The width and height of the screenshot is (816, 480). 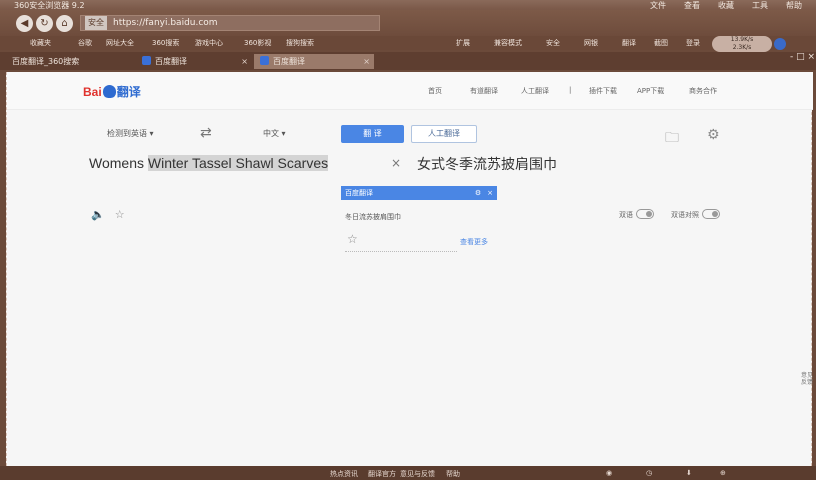 What do you see at coordinates (463, 43) in the screenshot?
I see `toolbar-extensions: 扩展` at bounding box center [463, 43].